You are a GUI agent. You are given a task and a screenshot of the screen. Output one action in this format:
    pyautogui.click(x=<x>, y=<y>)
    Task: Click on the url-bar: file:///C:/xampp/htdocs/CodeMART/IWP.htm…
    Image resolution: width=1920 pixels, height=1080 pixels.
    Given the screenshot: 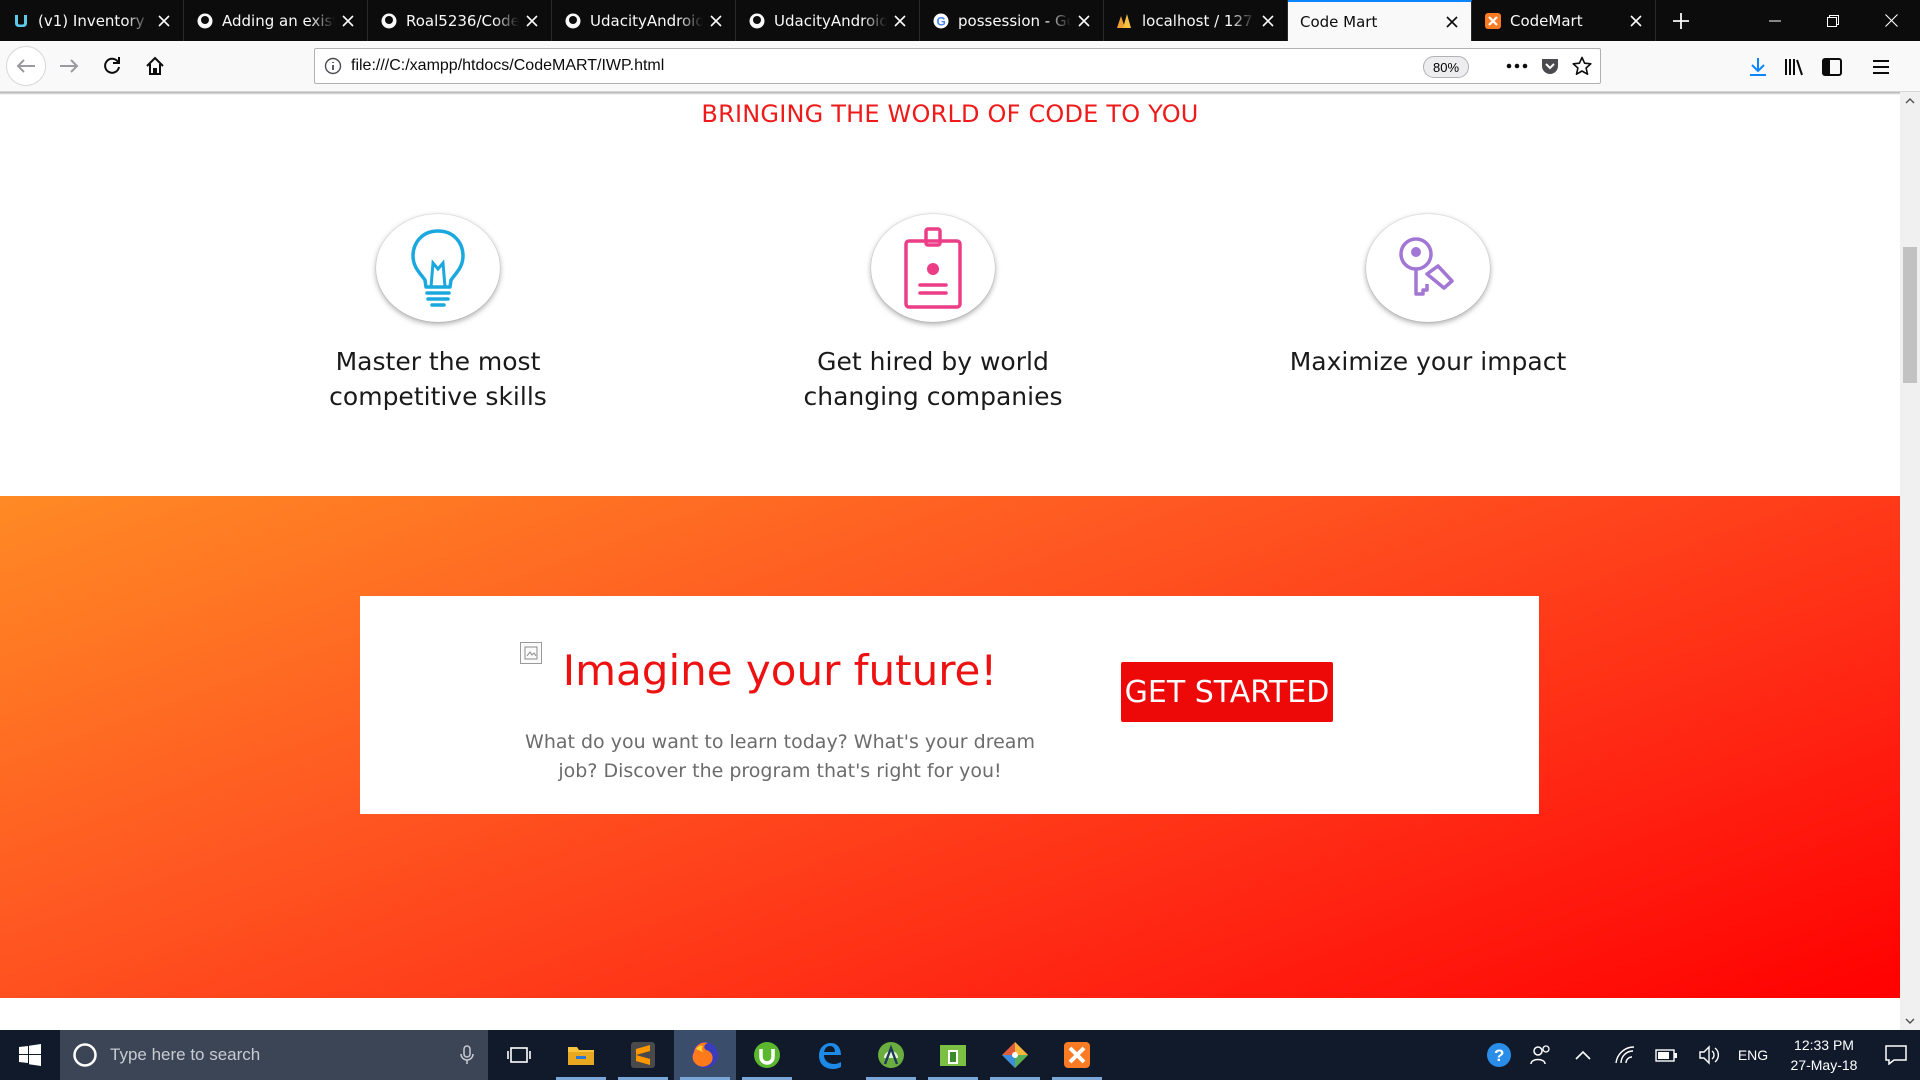 What is the action you would take?
    pyautogui.click(x=957, y=66)
    